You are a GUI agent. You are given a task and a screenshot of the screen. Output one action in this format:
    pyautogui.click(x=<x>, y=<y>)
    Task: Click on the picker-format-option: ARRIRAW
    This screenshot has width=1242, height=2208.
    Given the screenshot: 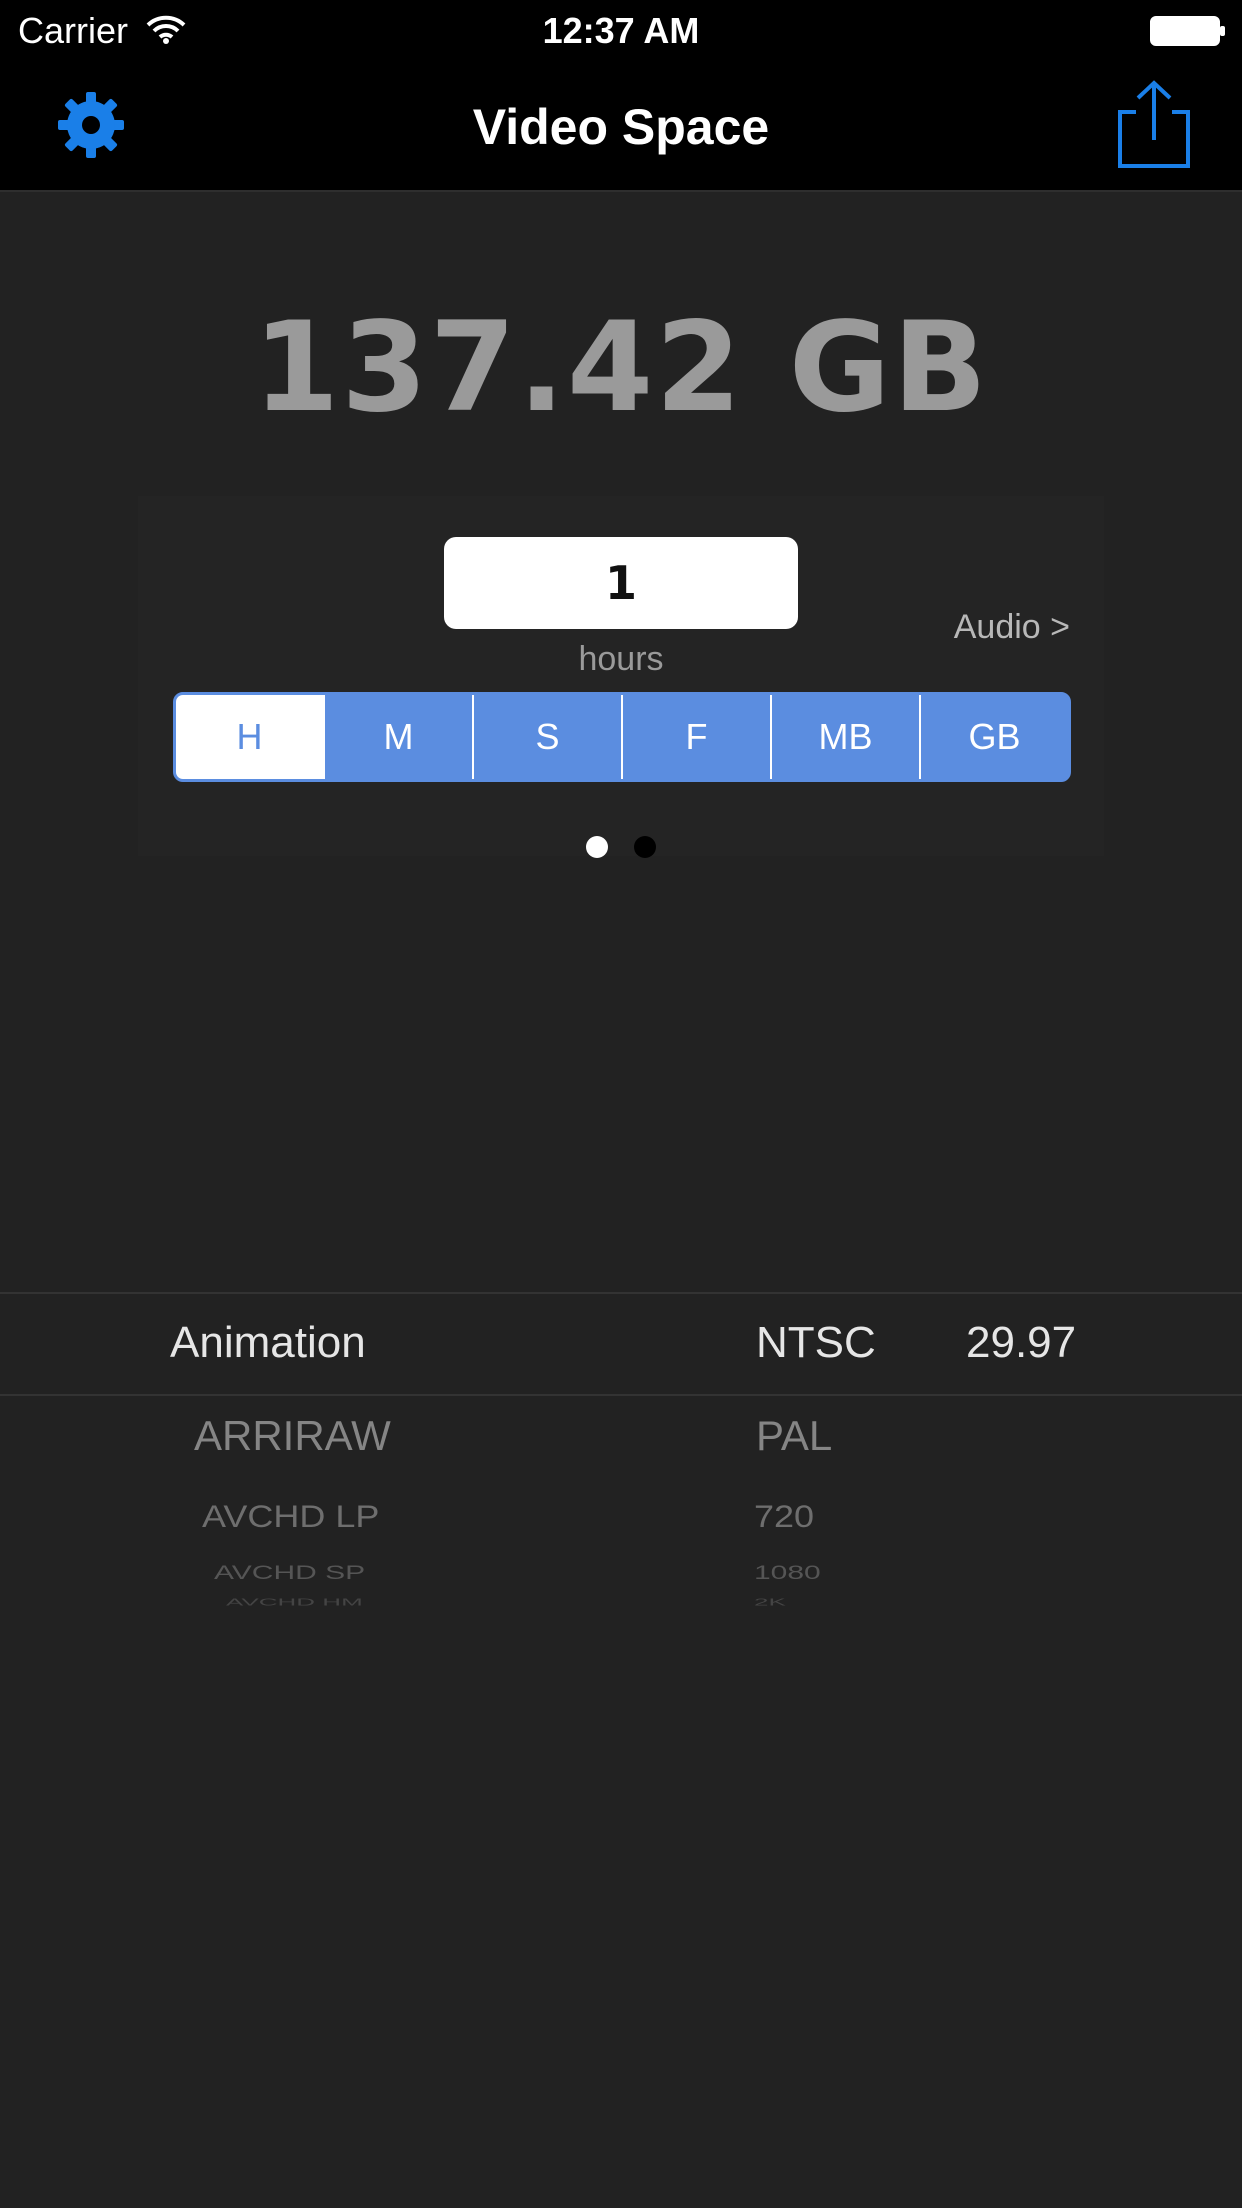 What is the action you would take?
    pyautogui.click(x=292, y=1436)
    